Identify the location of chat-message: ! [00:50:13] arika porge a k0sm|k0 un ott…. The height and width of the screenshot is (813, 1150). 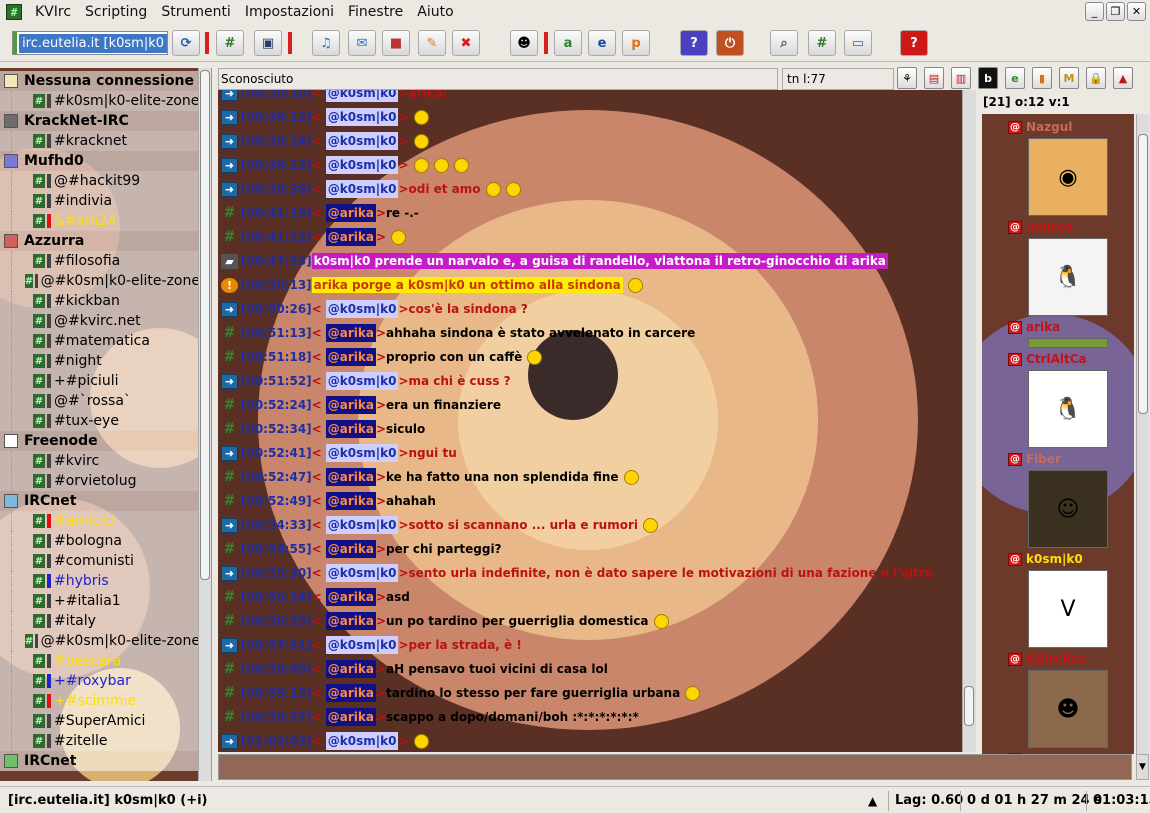
(430, 285).